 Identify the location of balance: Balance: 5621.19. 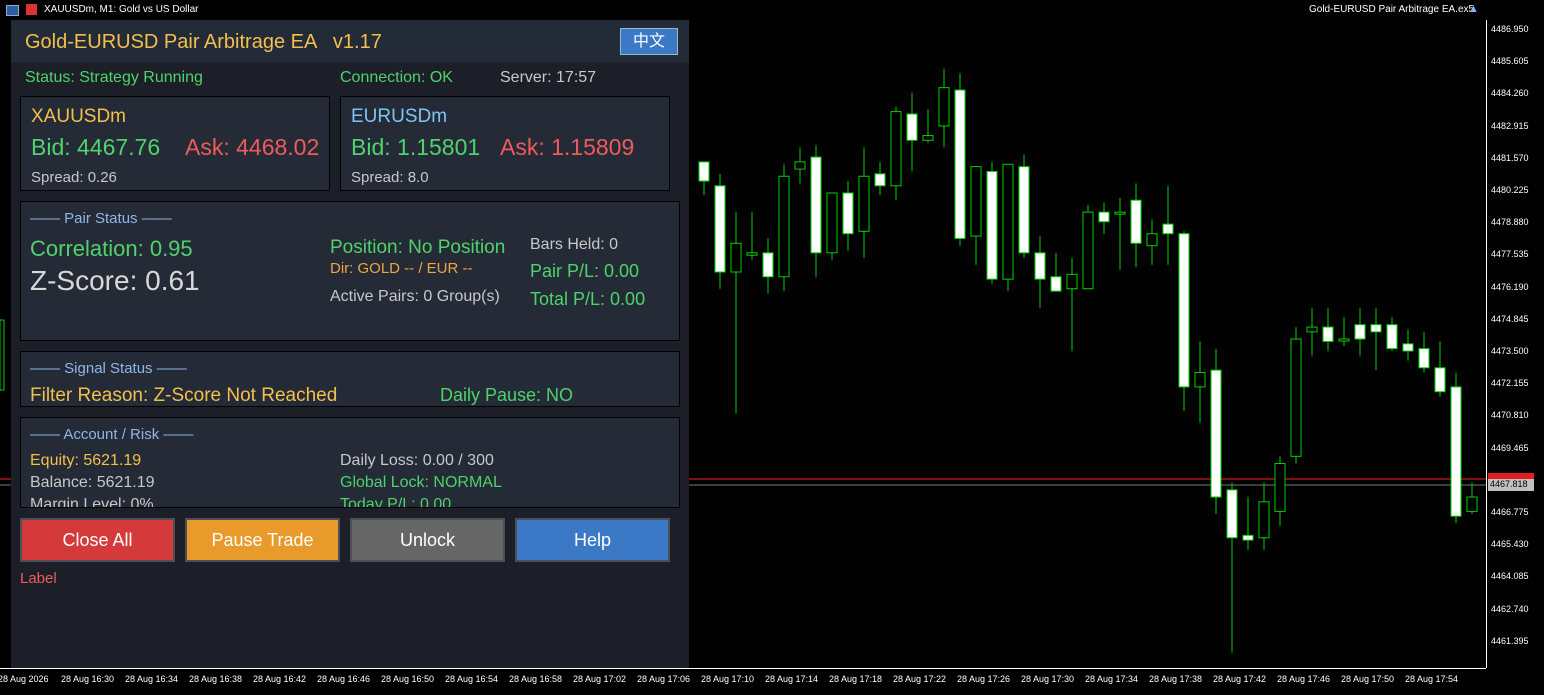
(92, 482).